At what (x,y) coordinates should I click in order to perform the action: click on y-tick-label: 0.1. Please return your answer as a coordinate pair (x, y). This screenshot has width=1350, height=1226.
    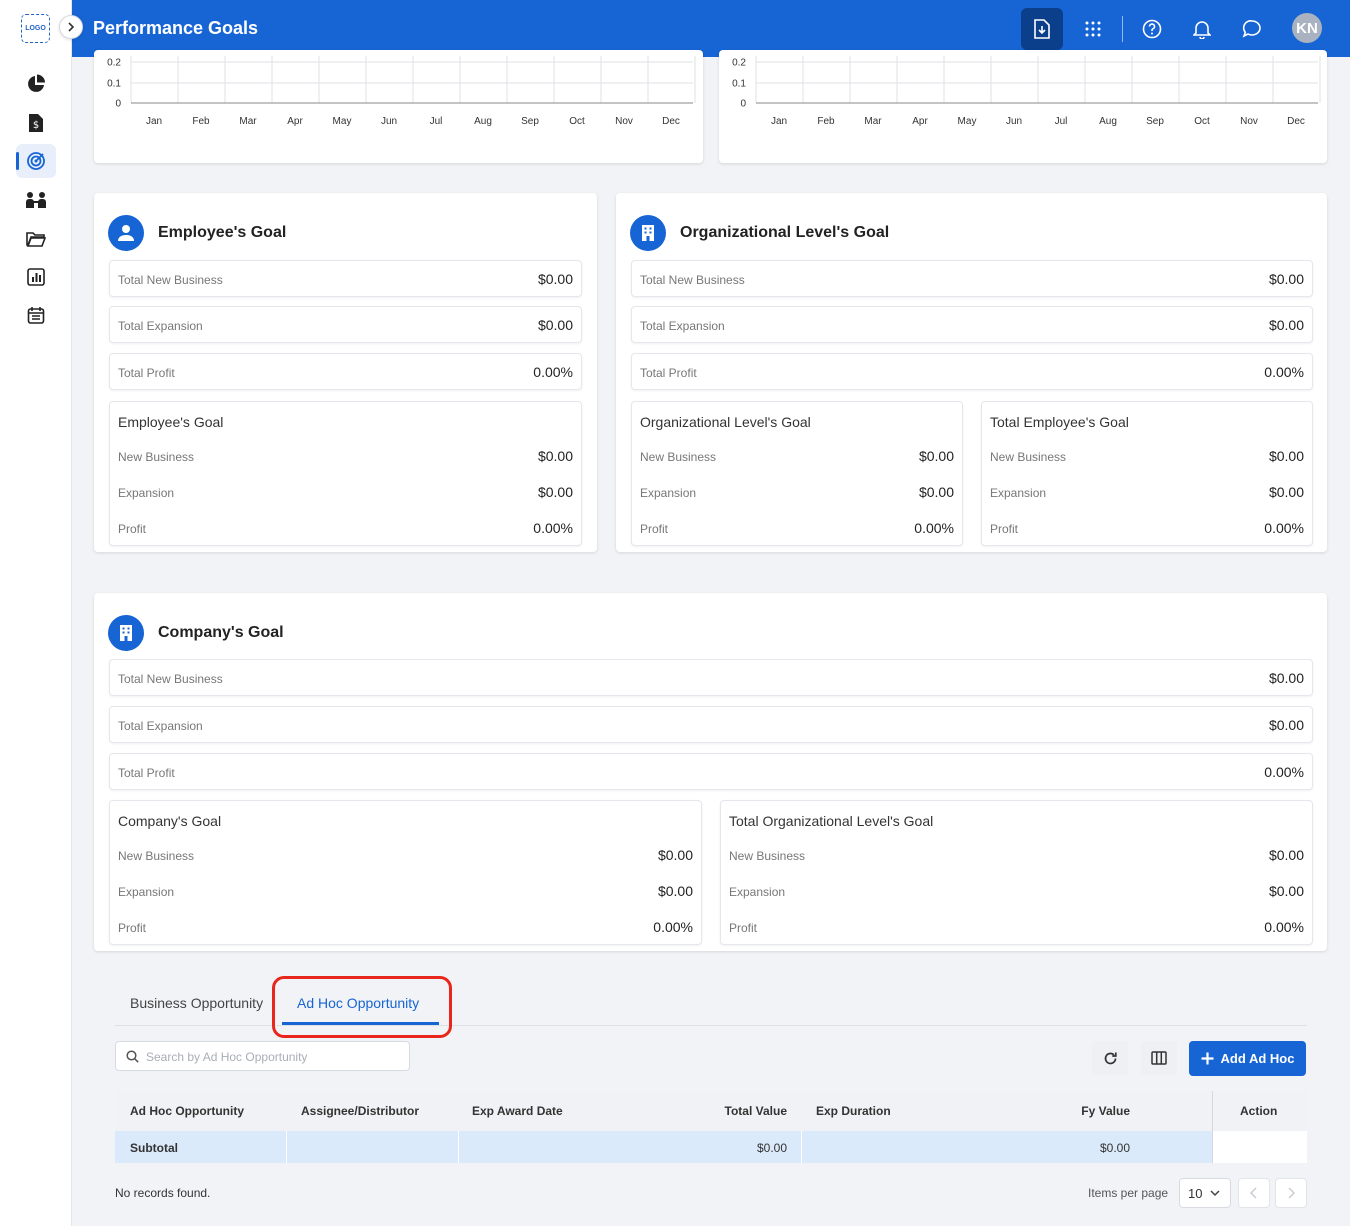
    Looking at the image, I should click on (114, 84).